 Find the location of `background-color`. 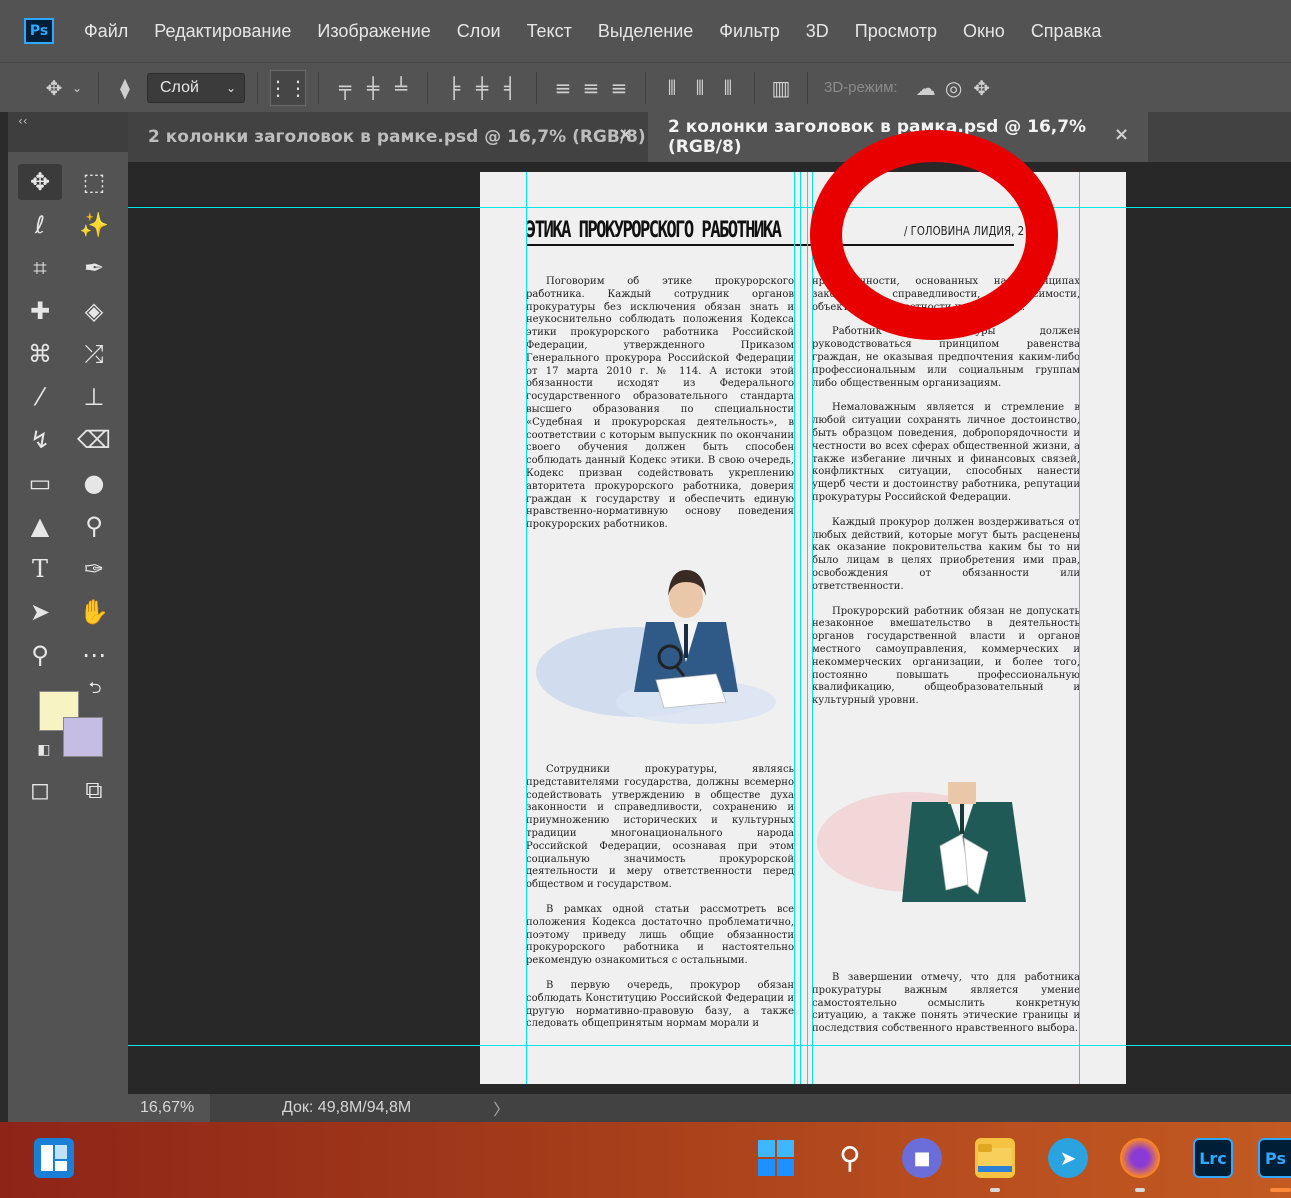

background-color is located at coordinates (83, 737).